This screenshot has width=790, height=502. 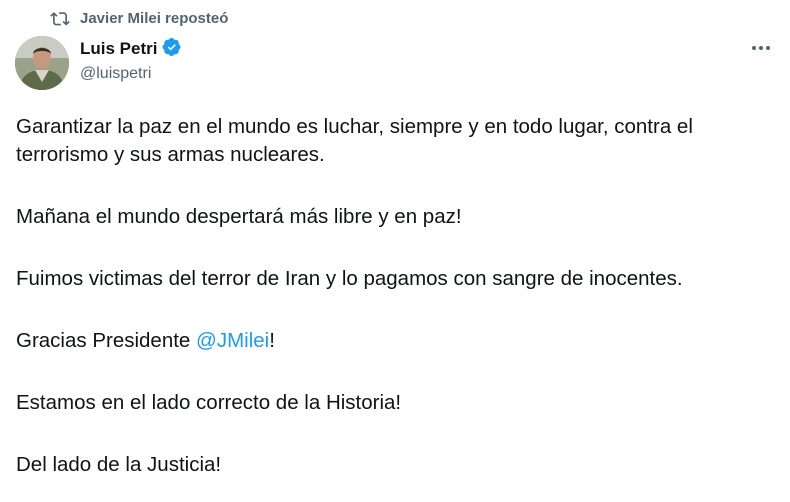 What do you see at coordinates (232, 340) in the screenshot?
I see `mention-link: @JMilei` at bounding box center [232, 340].